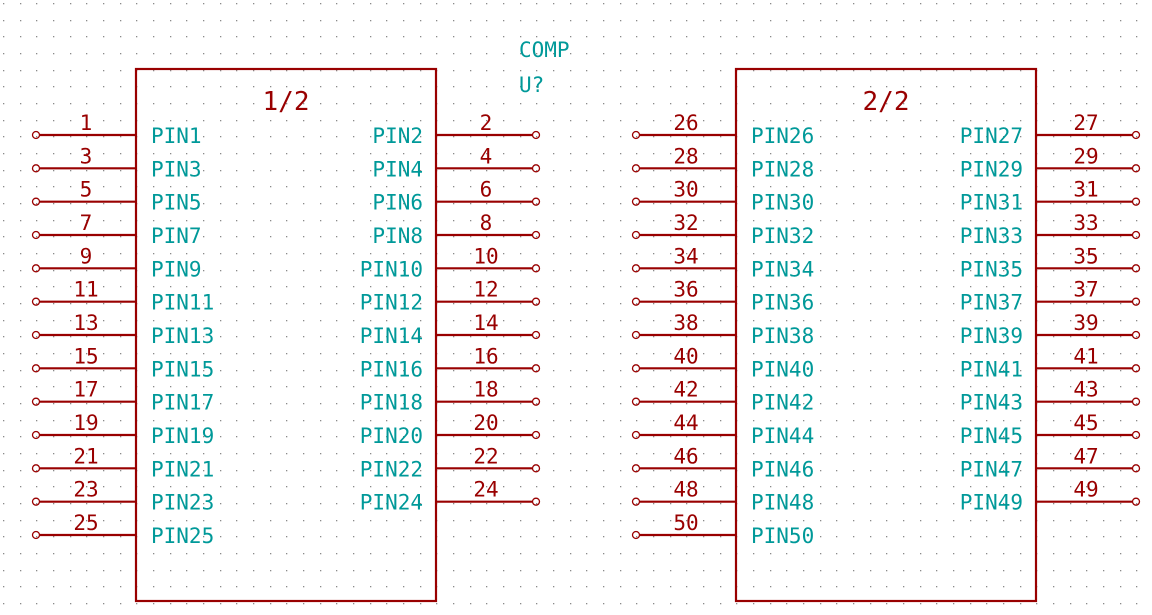  I want to click on component-value-field: COMP, so click(544, 50).